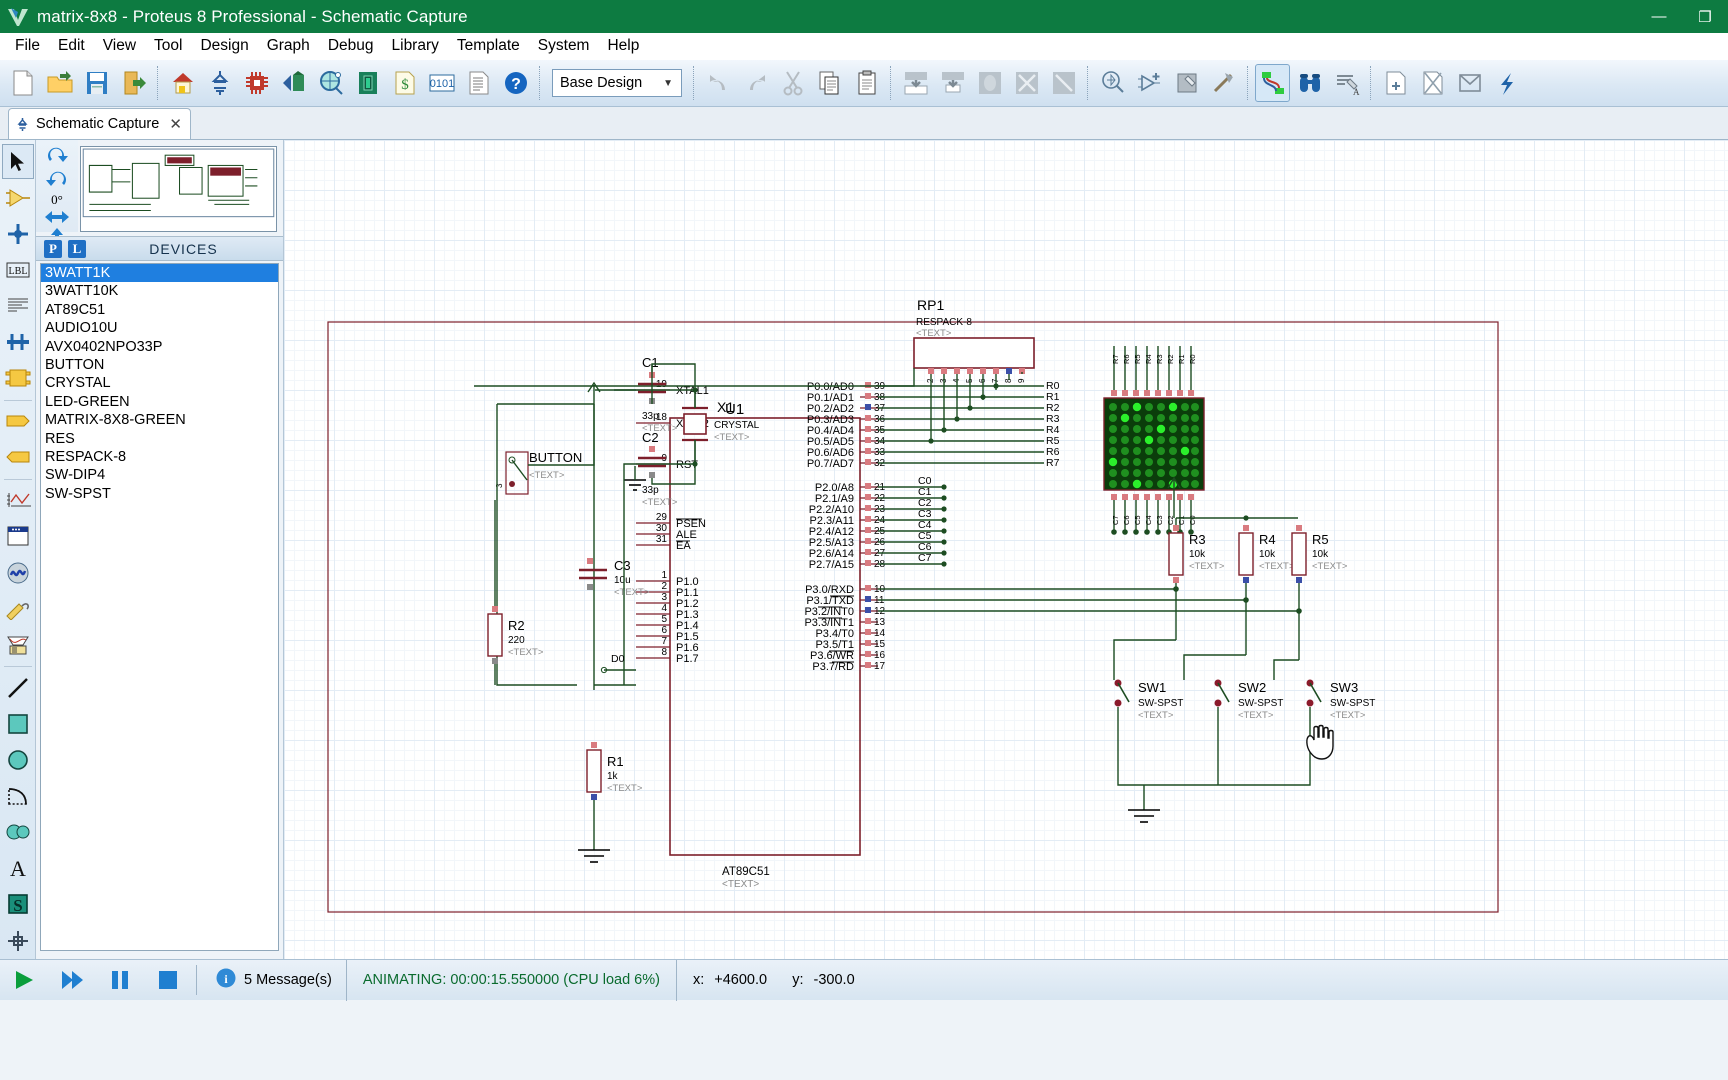 The image size is (1728, 1080). Describe the element at coordinates (18, 305) in the screenshot. I see `text-script-tool` at that location.